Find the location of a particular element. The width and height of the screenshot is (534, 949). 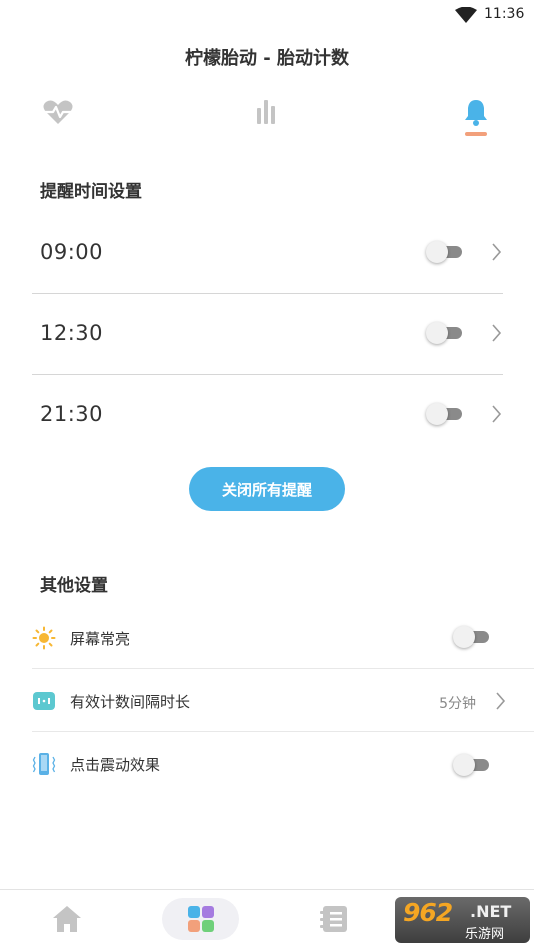

heartbeat-icon is located at coordinates (58, 112).